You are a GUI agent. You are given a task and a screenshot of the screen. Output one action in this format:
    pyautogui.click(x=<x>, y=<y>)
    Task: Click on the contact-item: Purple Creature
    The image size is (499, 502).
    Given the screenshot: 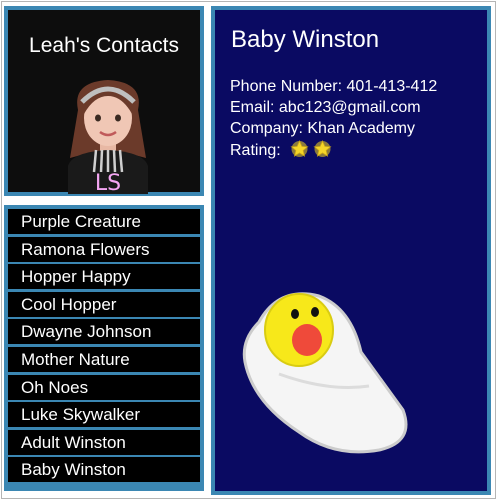 What is the action you would take?
    pyautogui.click(x=104, y=221)
    